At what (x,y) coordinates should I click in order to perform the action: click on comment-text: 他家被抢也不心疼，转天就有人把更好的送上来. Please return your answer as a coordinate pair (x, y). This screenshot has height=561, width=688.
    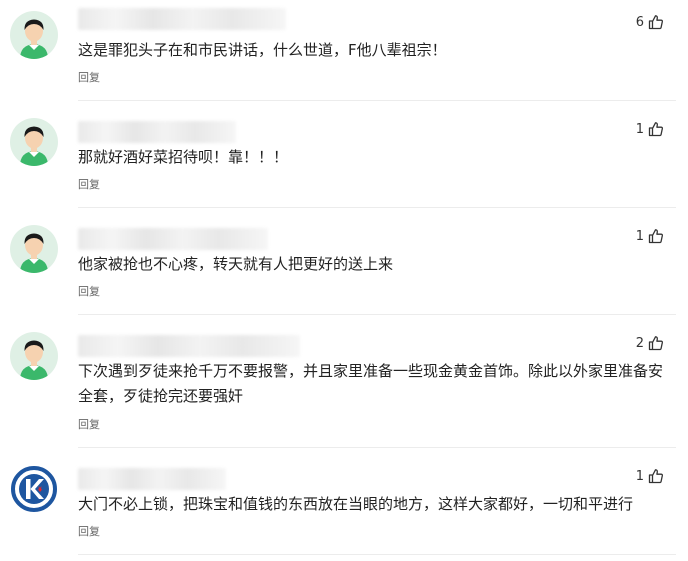
    Looking at the image, I should click on (236, 264).